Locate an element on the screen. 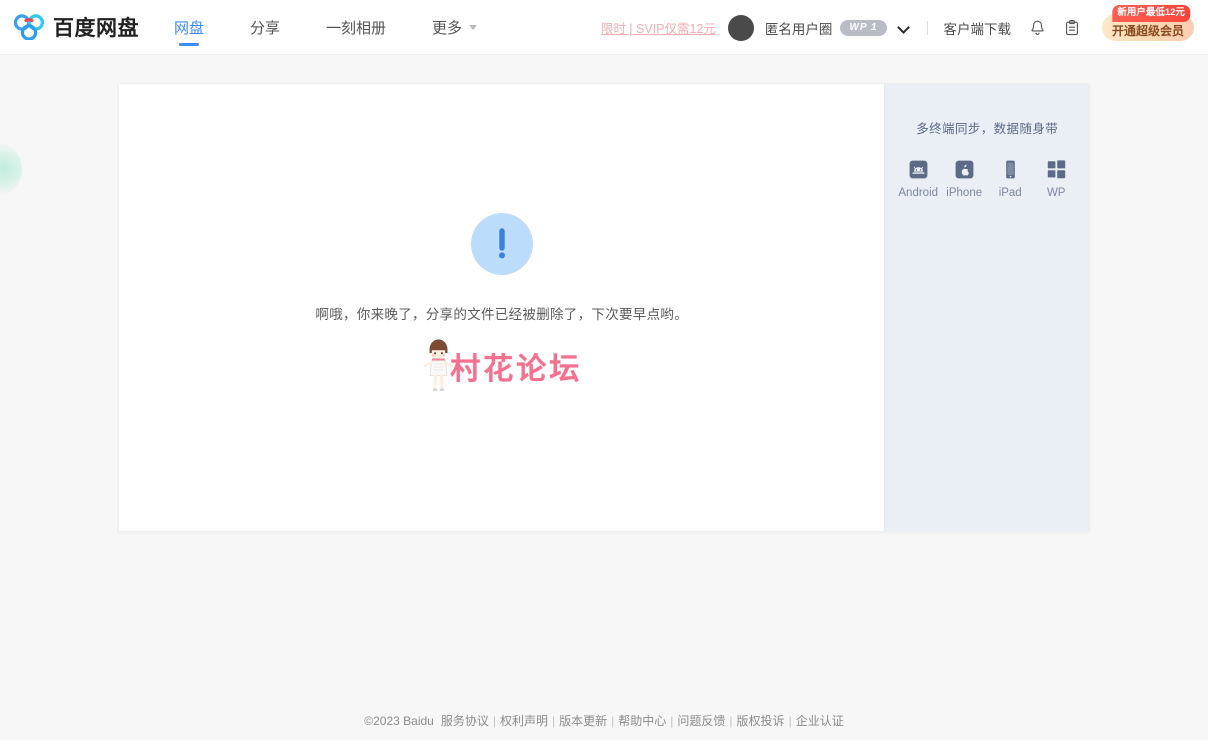 This screenshot has width=1208, height=740. divider is located at coordinates (927, 27).